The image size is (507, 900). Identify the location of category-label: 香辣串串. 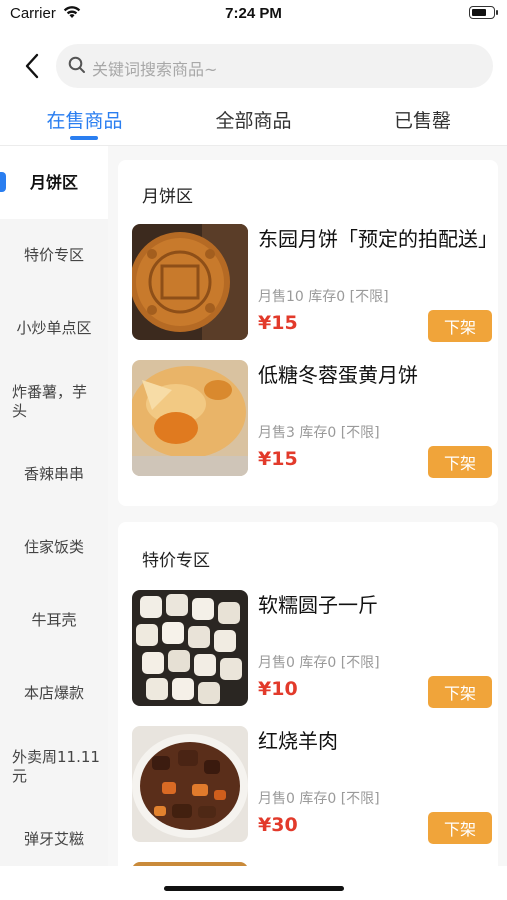
(53, 474).